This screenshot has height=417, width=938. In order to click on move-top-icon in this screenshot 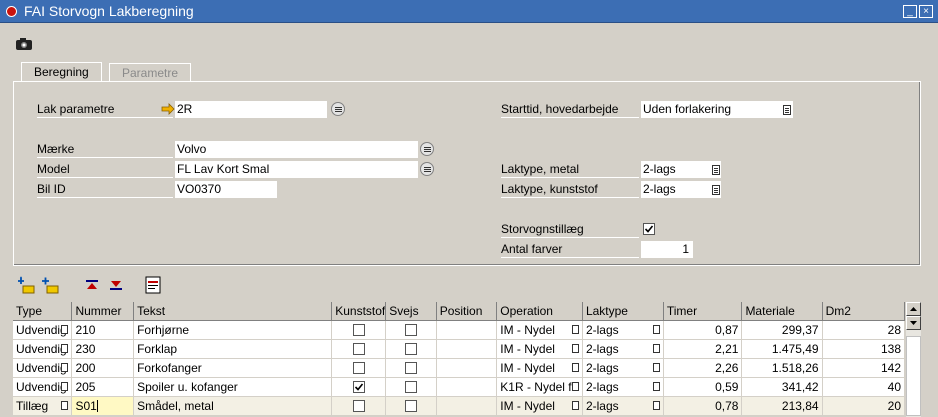, I will do `click(92, 285)`.